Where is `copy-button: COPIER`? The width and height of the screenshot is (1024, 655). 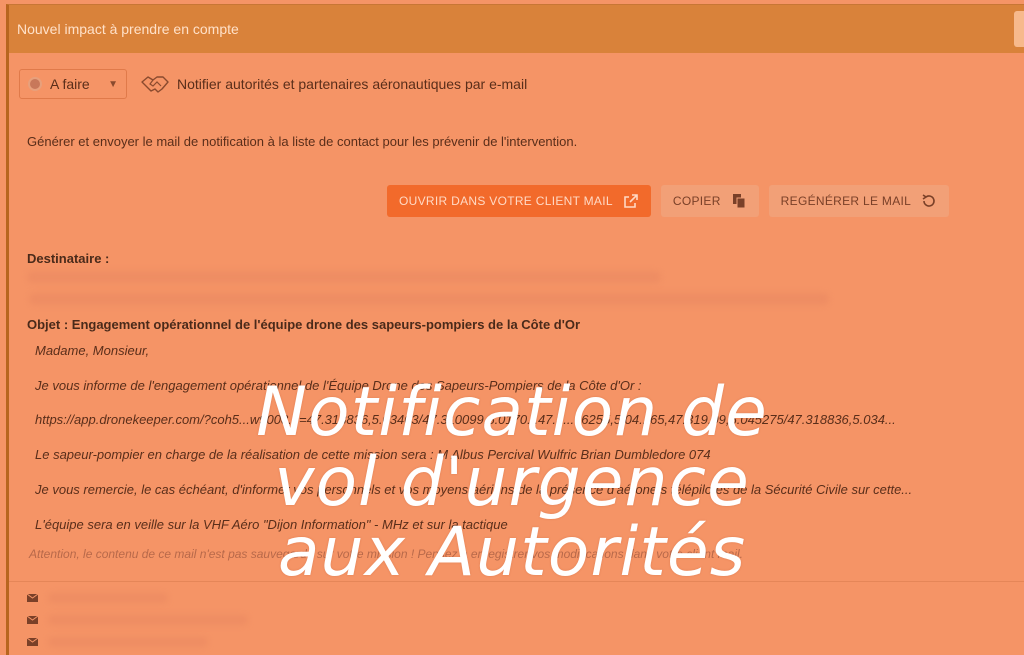
copy-button: COPIER is located at coordinates (709, 201).